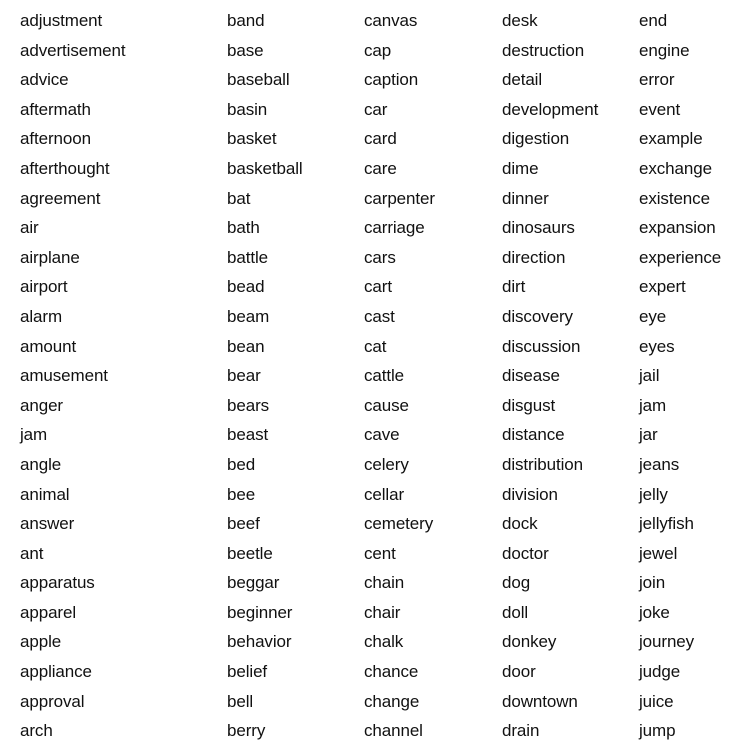 The image size is (747, 746). Describe the element at coordinates (384, 376) in the screenshot. I see `word-item: cattle` at that location.